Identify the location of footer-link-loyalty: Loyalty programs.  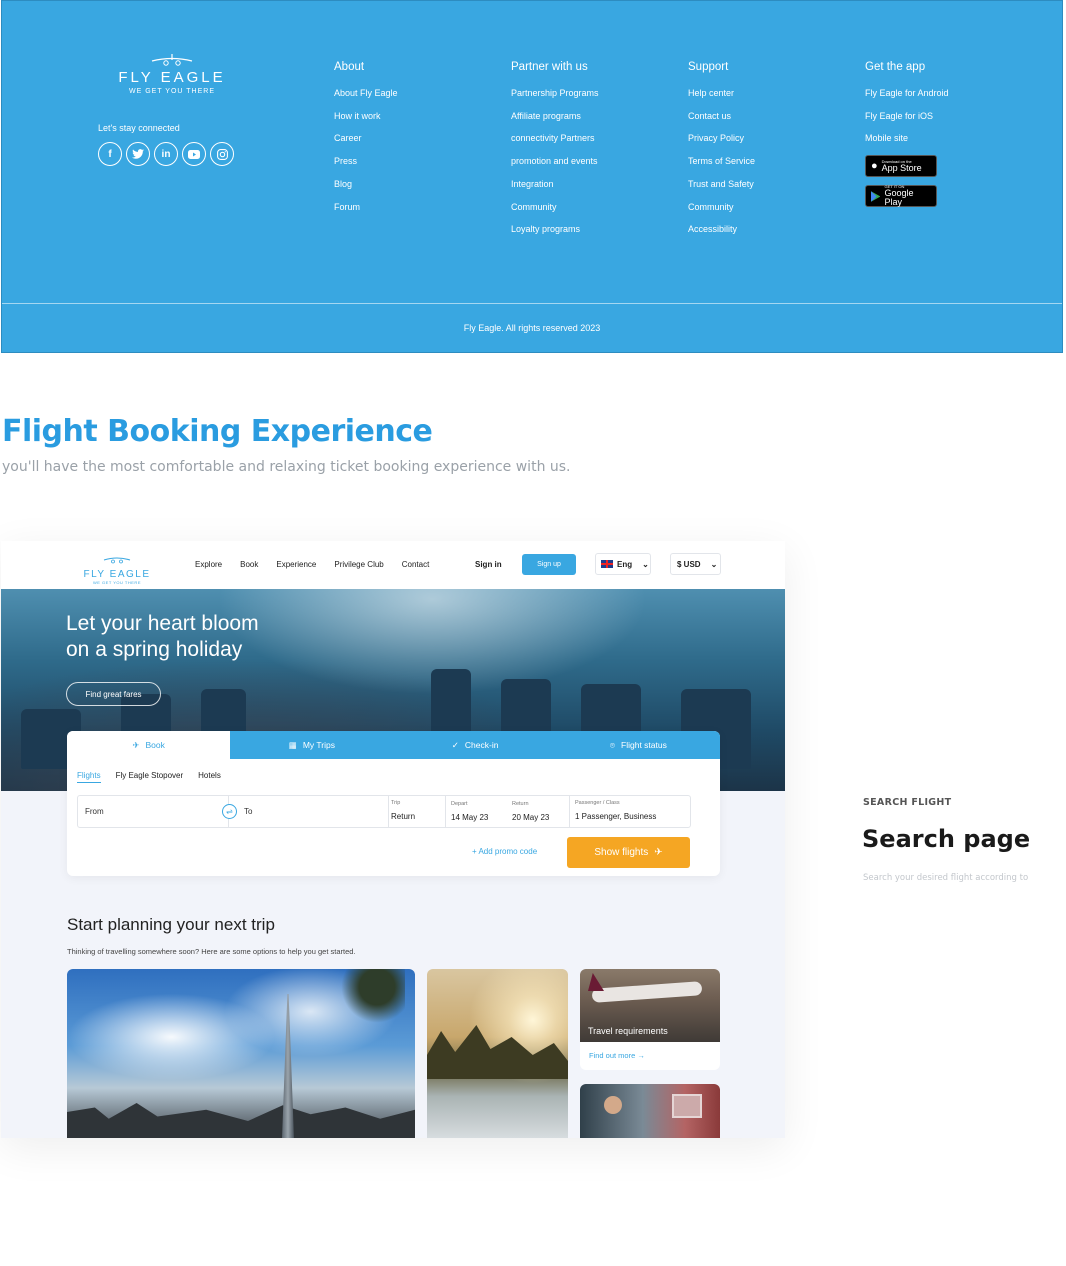
(555, 229).